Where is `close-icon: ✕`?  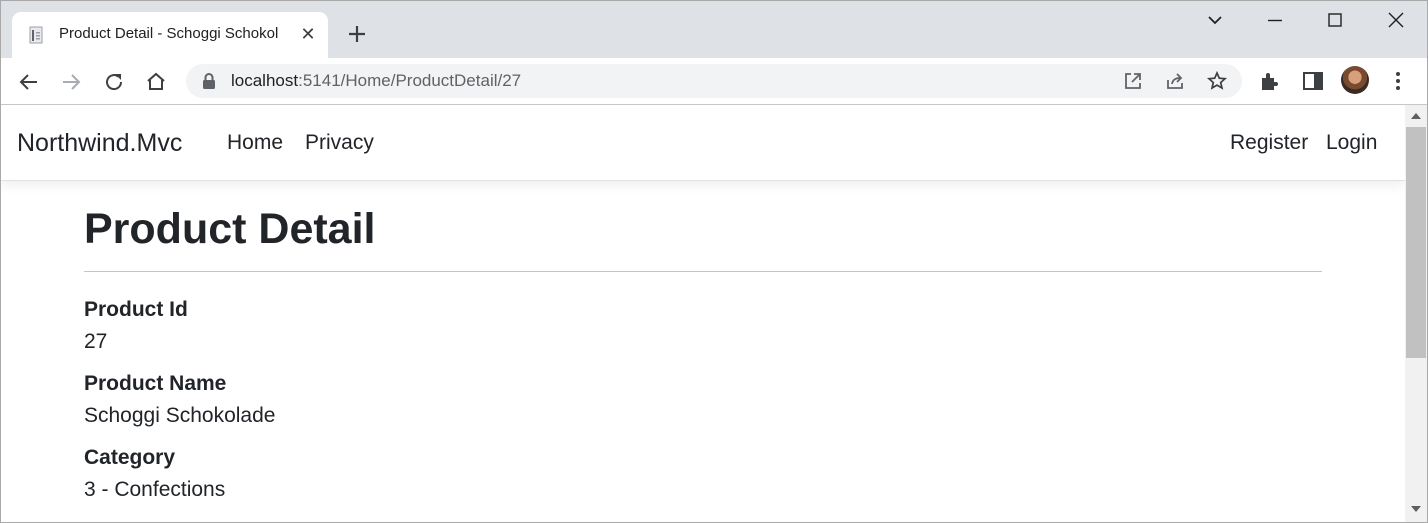 close-icon: ✕ is located at coordinates (308, 34).